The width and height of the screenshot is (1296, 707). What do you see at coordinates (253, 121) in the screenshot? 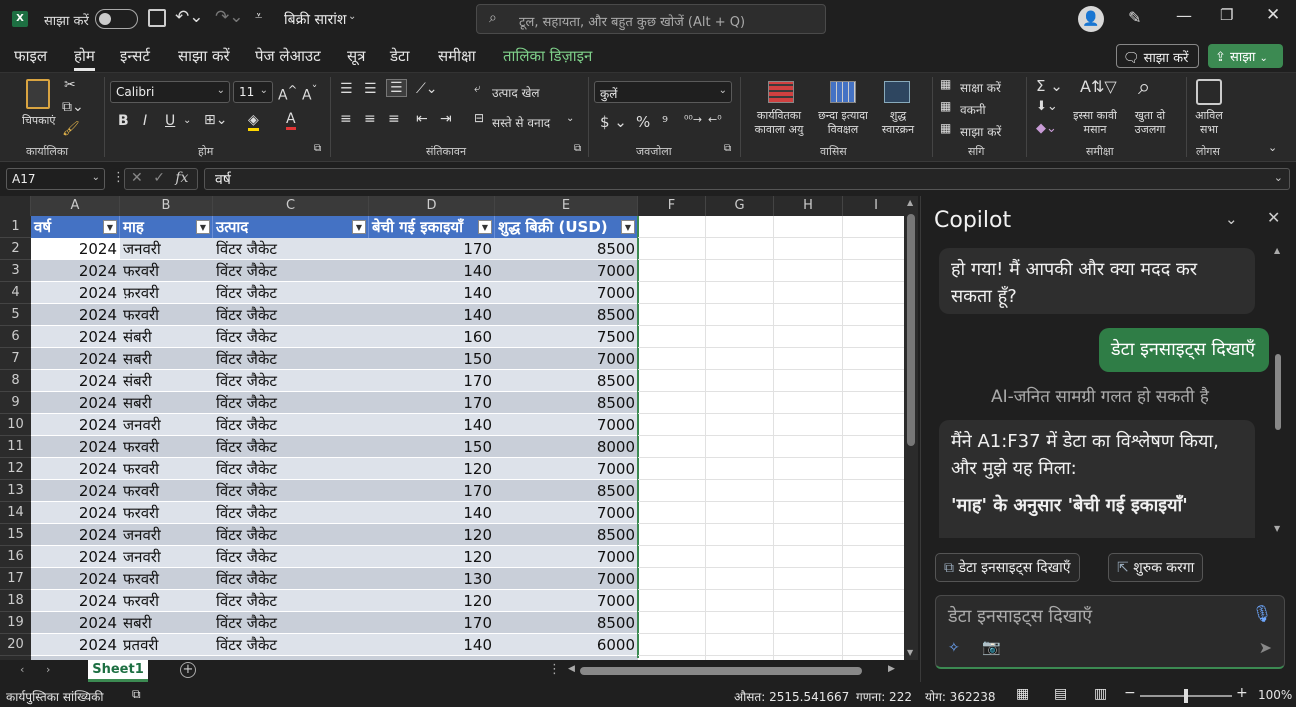
I see `fill-color-icon: ◈` at bounding box center [253, 121].